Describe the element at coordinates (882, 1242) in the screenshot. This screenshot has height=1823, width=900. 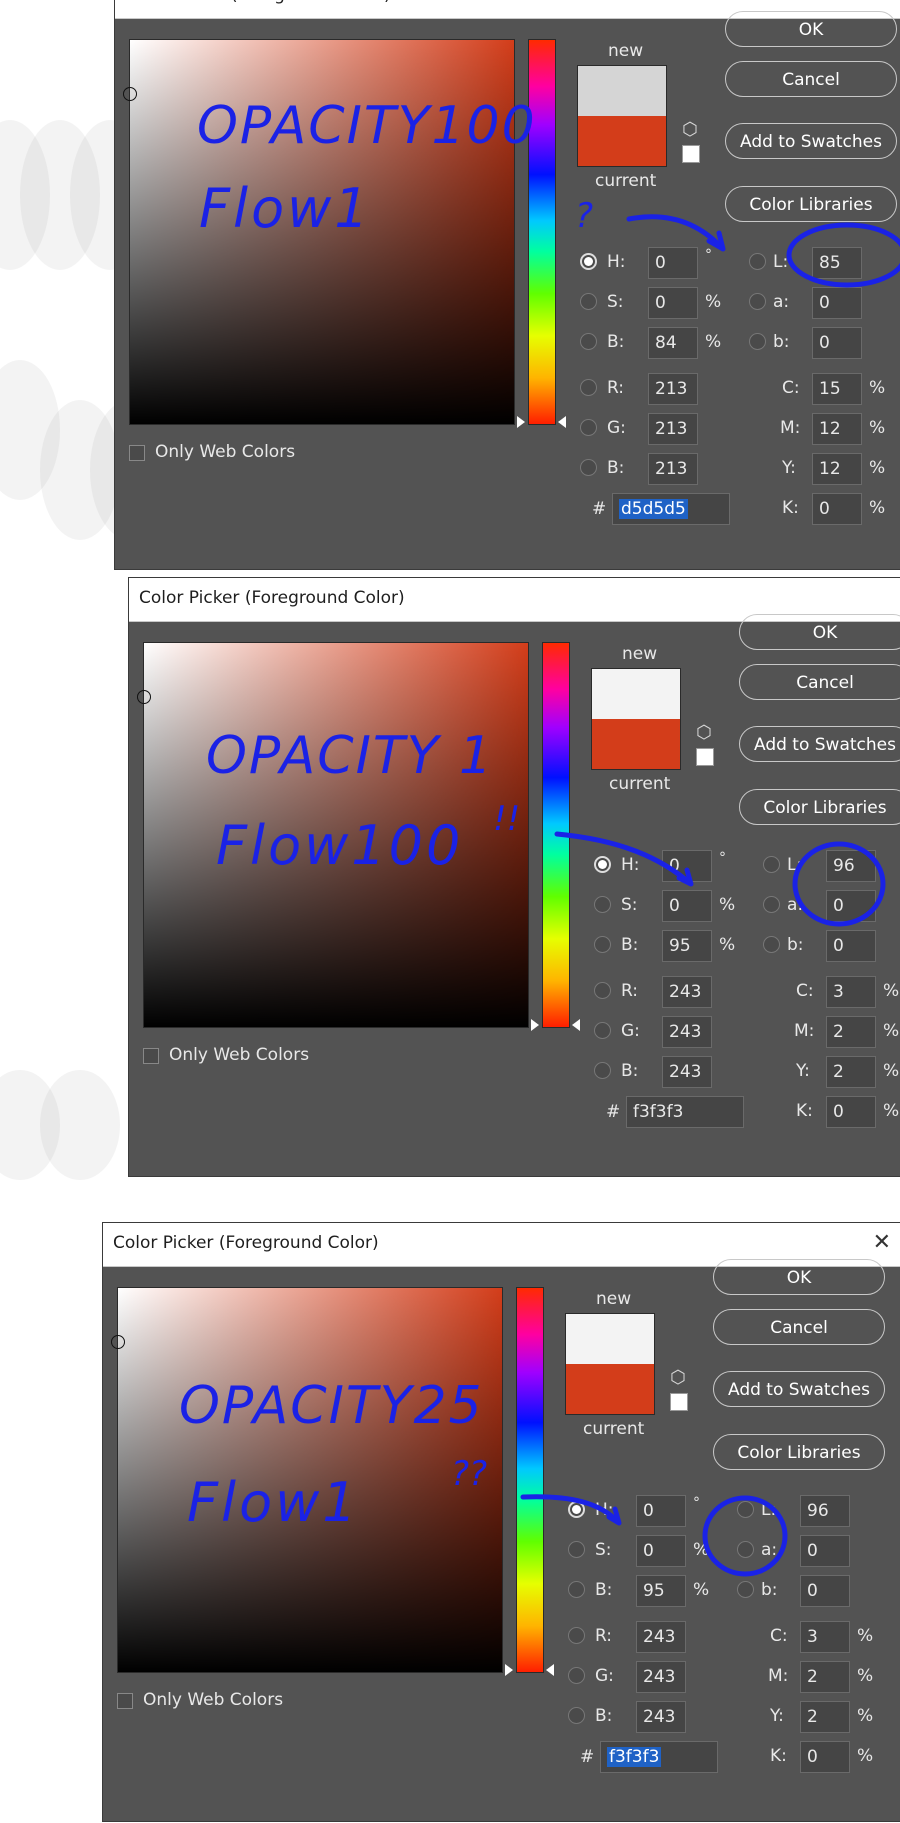
I see `close-icon: ✕` at that location.